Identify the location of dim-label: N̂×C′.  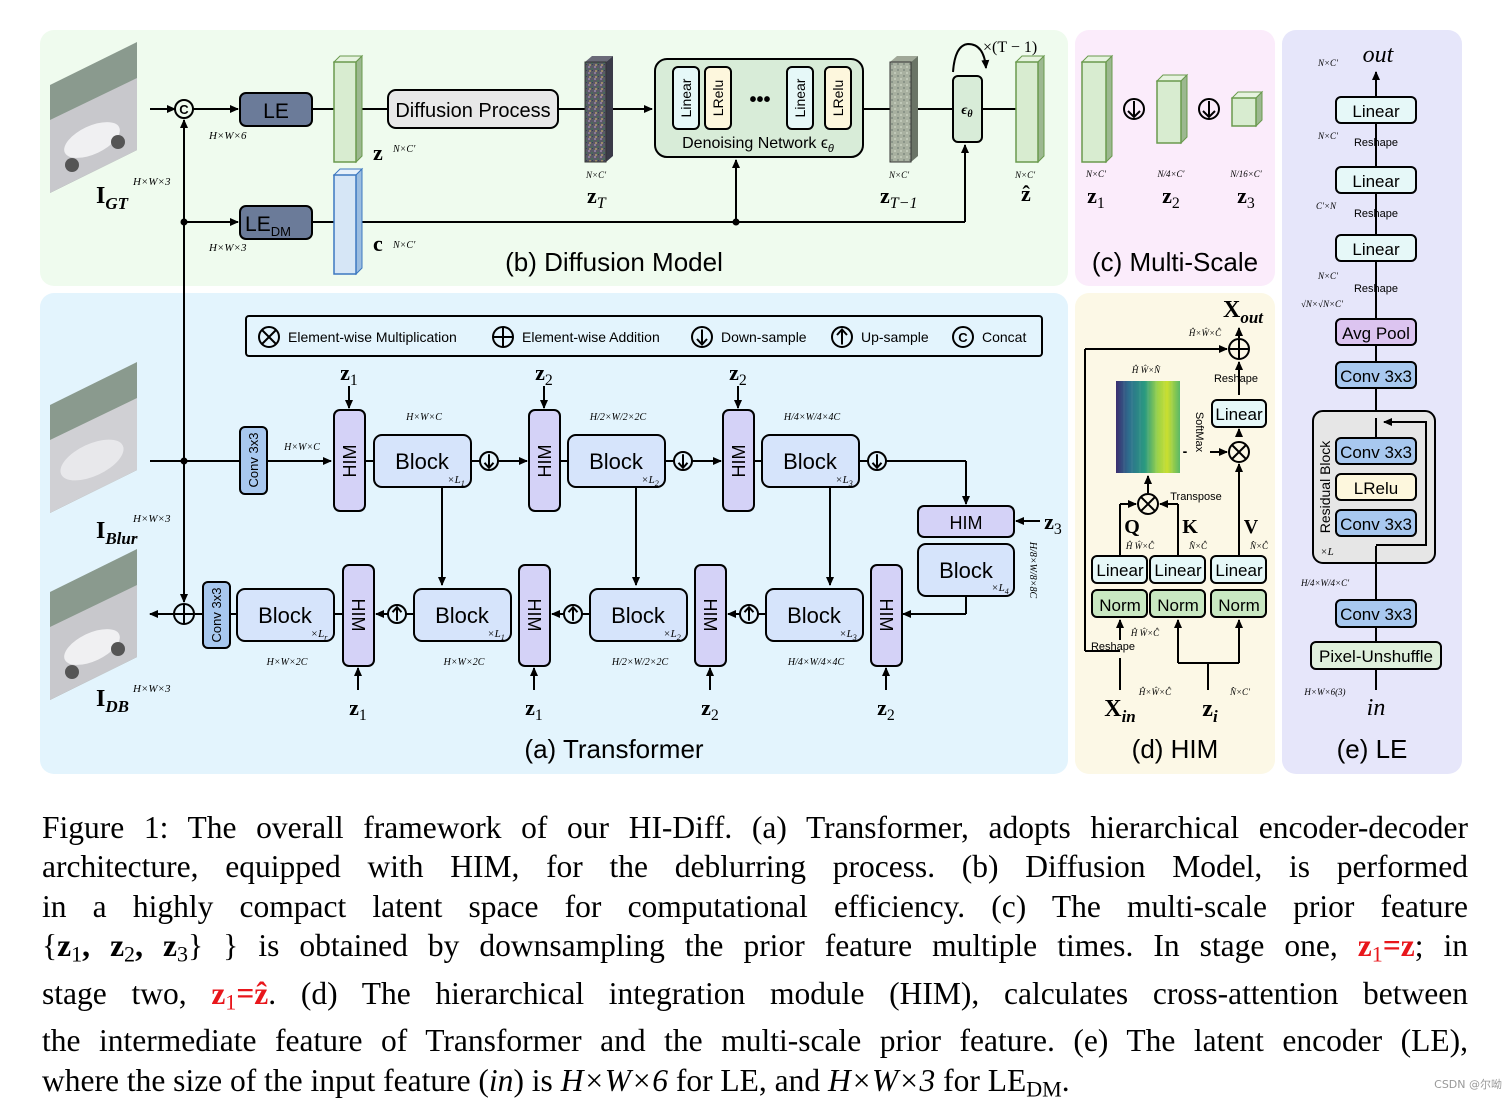
(1240, 692).